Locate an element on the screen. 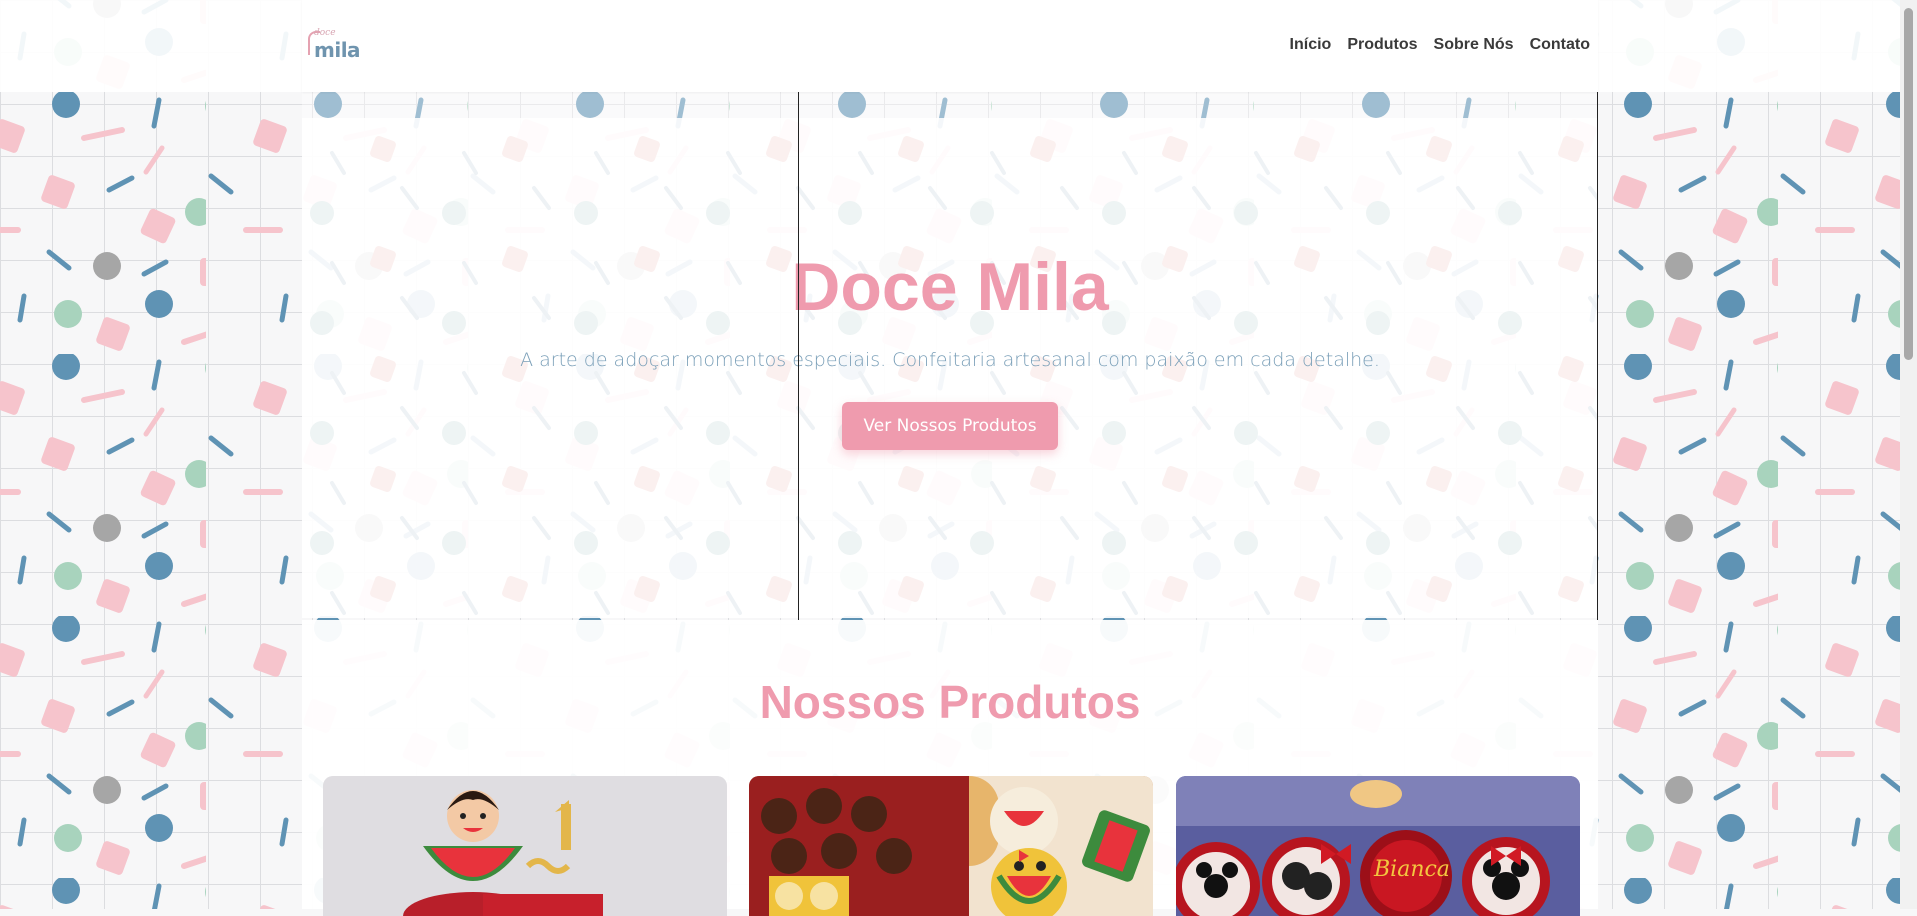 The height and width of the screenshot is (916, 1917). svg-text: Bianca is located at coordinates (1411, 869).